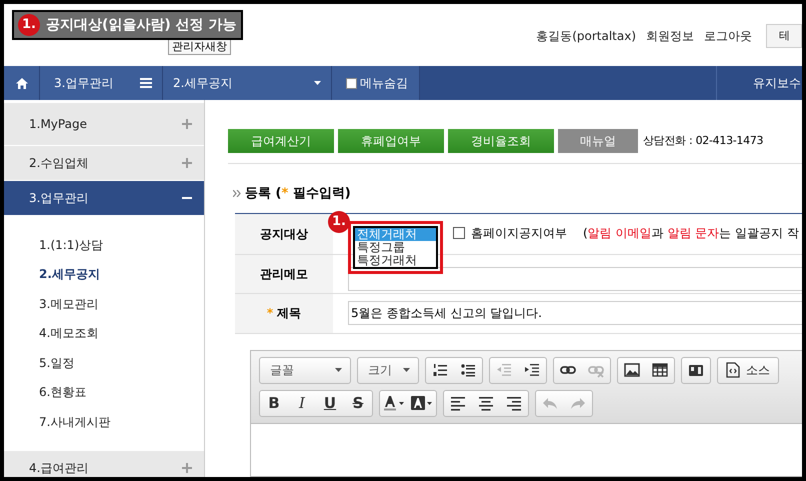 The width and height of the screenshot is (806, 481). I want to click on strike-label: S, so click(358, 403).